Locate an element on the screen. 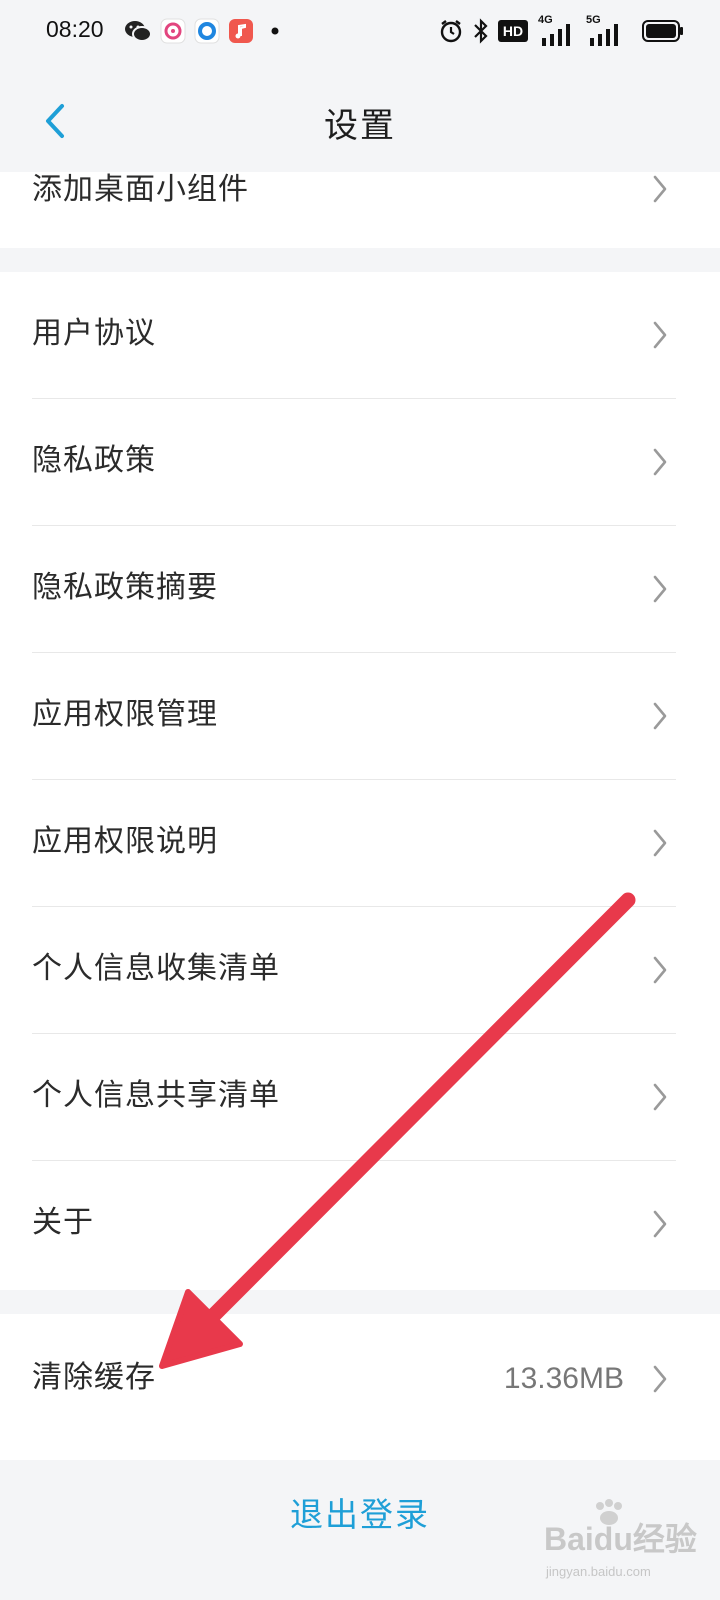 This screenshot has width=720, height=1600. settings-item-label: 应用权限管理 is located at coordinates (125, 714).